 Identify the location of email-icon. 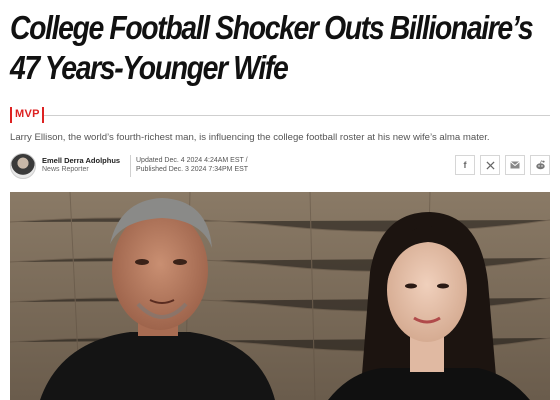
(515, 165).